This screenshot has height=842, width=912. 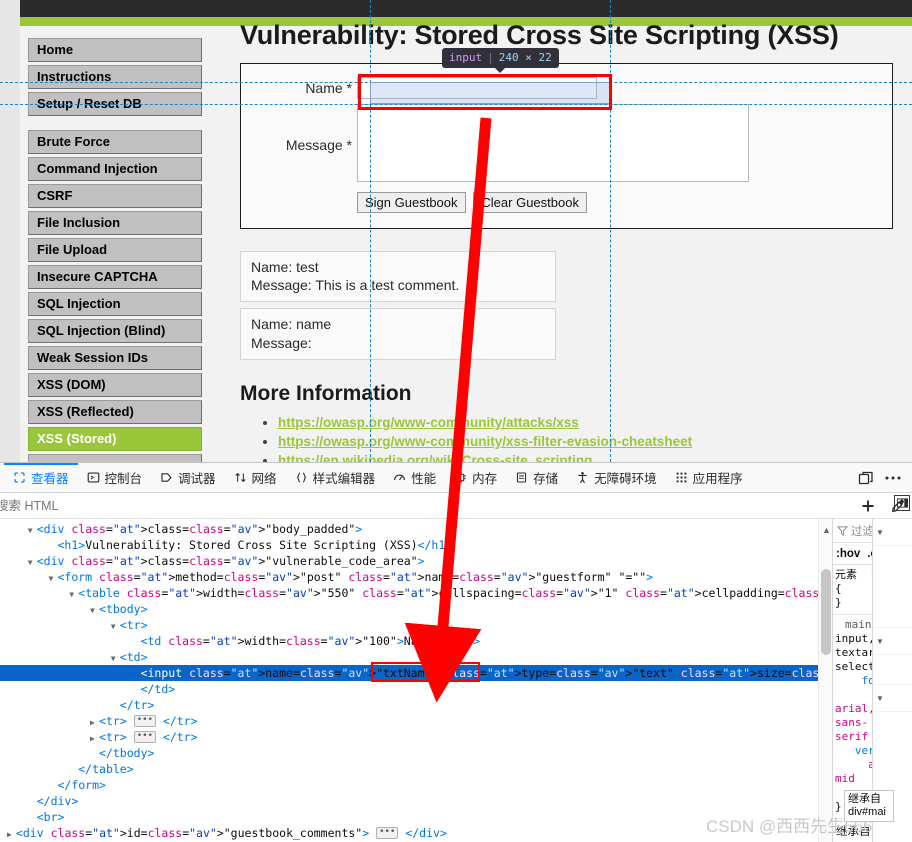 What do you see at coordinates (681, 477) in the screenshot?
I see `application-icon` at bounding box center [681, 477].